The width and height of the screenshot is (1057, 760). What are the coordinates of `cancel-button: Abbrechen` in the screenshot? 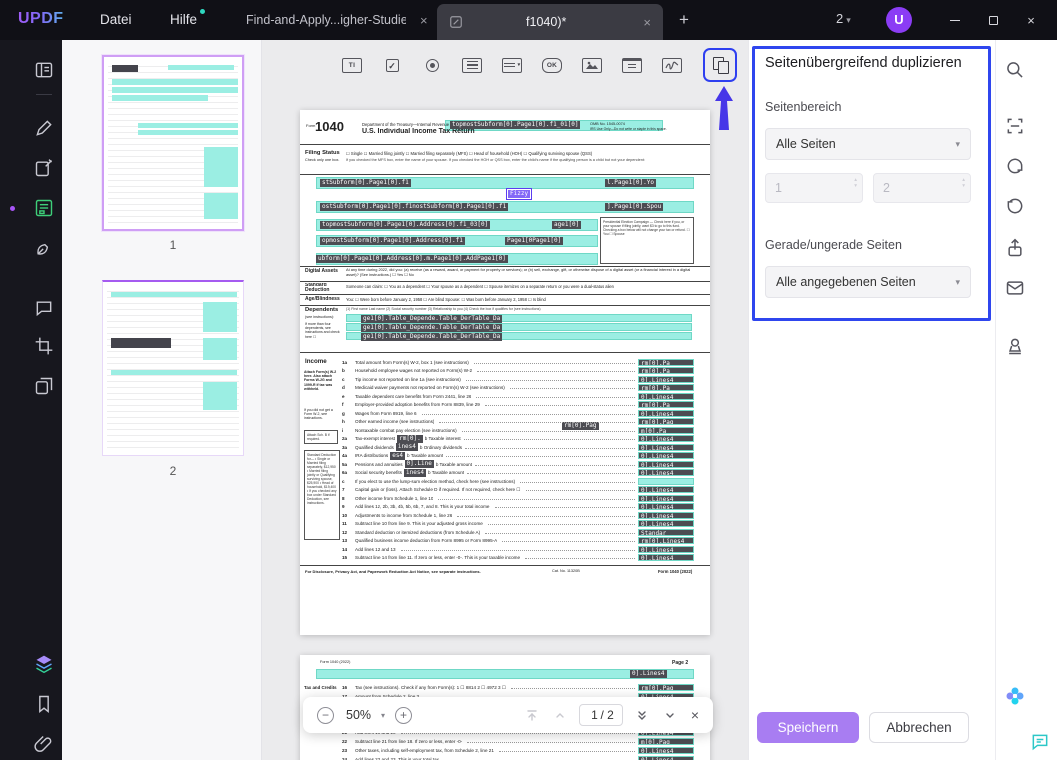 It's located at (919, 727).